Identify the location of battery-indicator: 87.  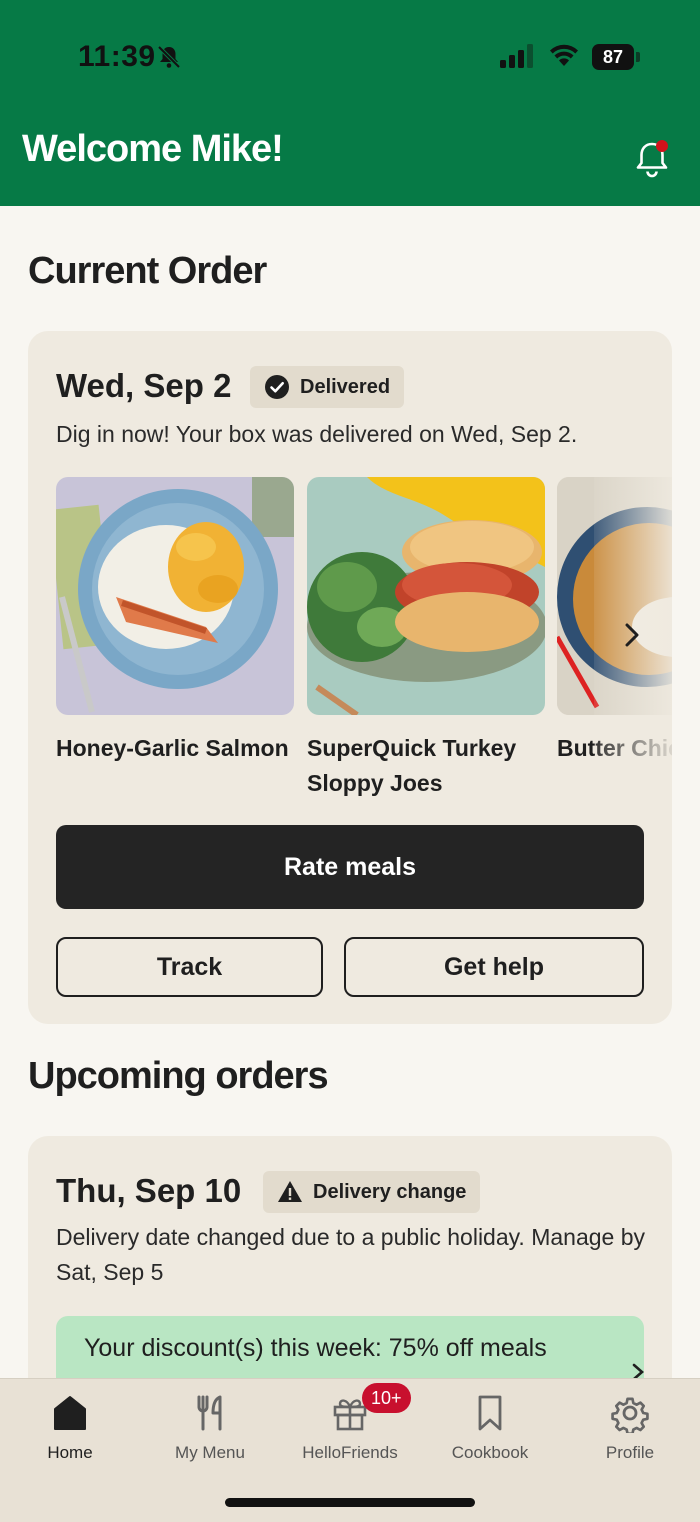
(616, 57).